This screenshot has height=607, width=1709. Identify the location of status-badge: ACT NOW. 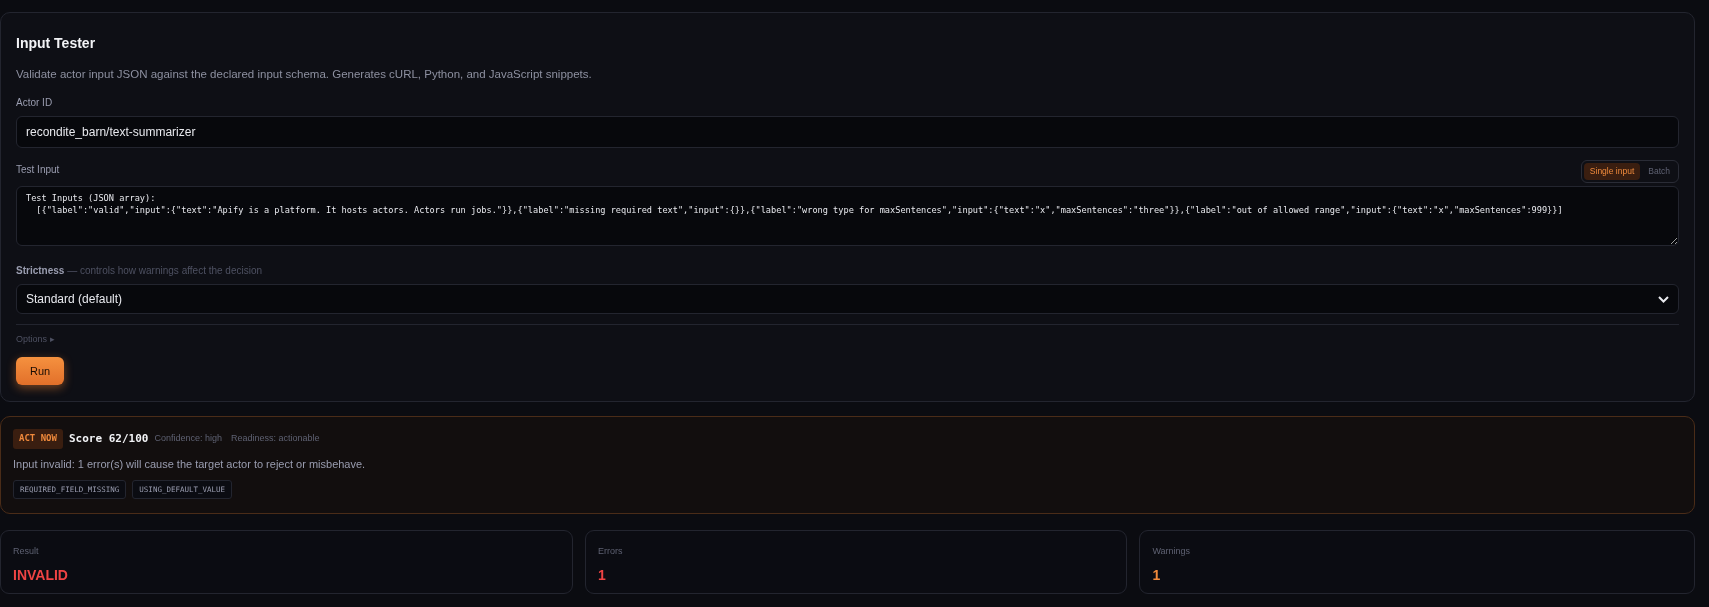
(38, 439).